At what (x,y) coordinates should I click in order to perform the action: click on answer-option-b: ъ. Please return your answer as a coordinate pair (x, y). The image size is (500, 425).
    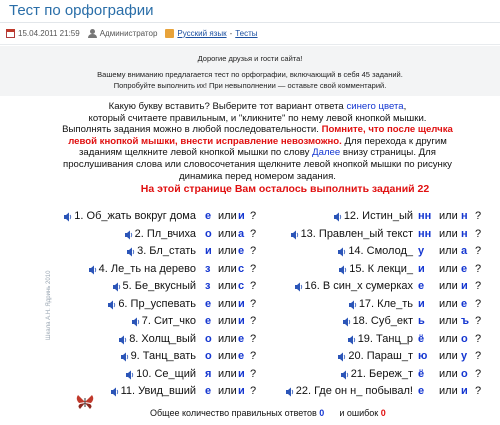
    Looking at the image, I should click on (465, 321).